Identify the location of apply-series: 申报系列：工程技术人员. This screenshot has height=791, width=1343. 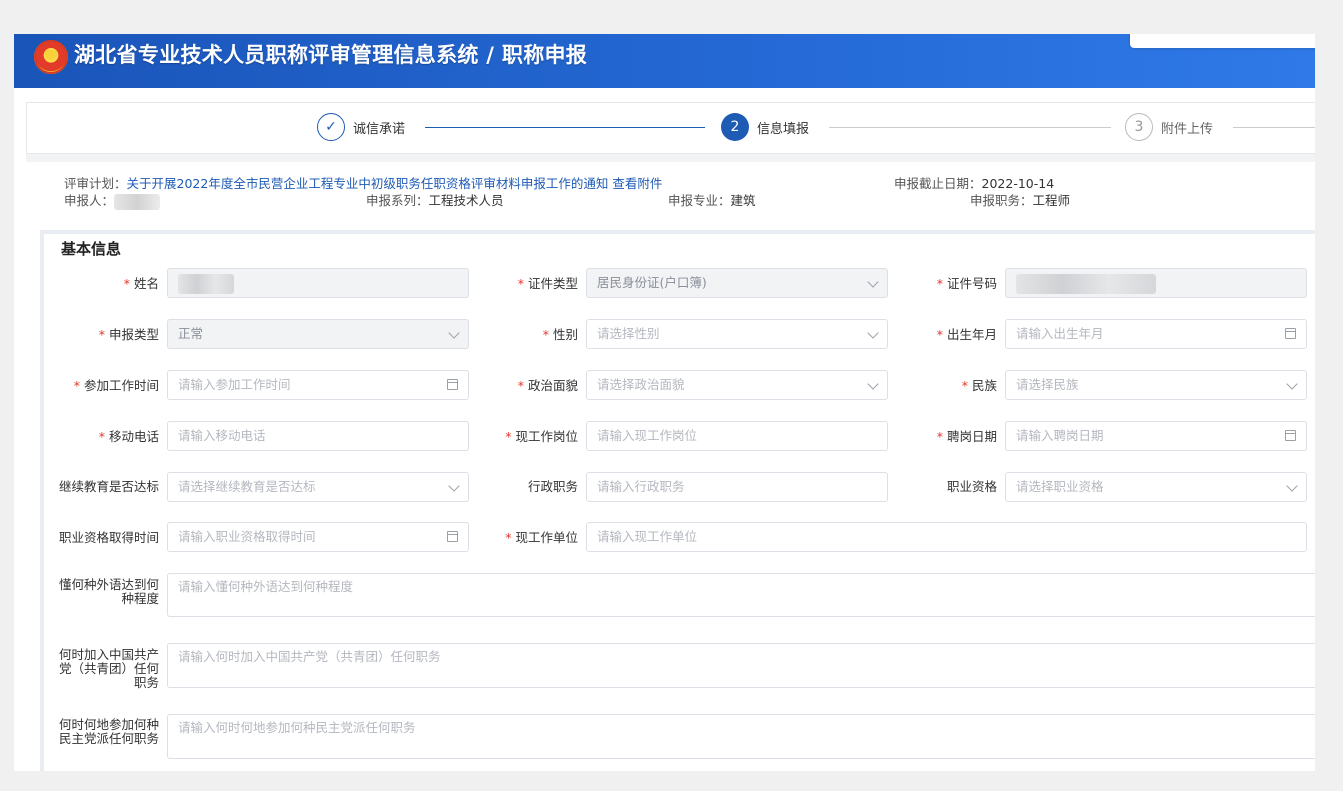
(435, 200).